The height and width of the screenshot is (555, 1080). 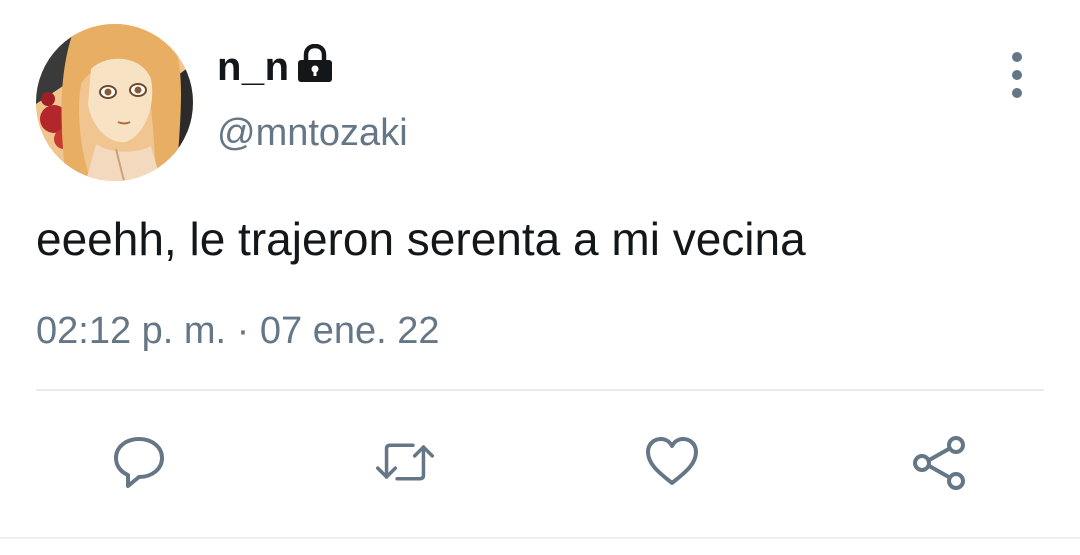 What do you see at coordinates (540, 538) in the screenshot?
I see `bottom-divider` at bounding box center [540, 538].